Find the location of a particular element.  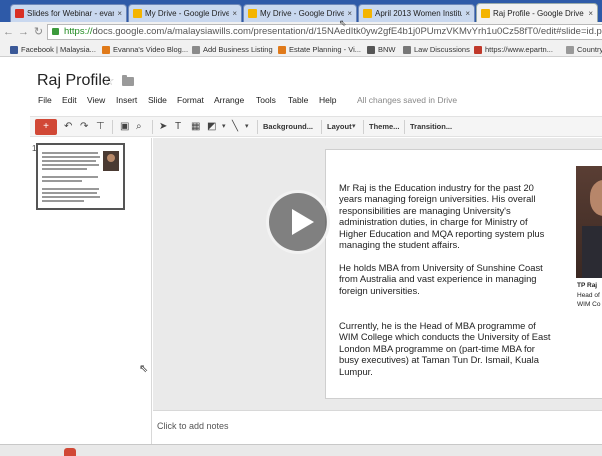

browser-tab-1: Slides for Webinar - evan × is located at coordinates (68, 13).